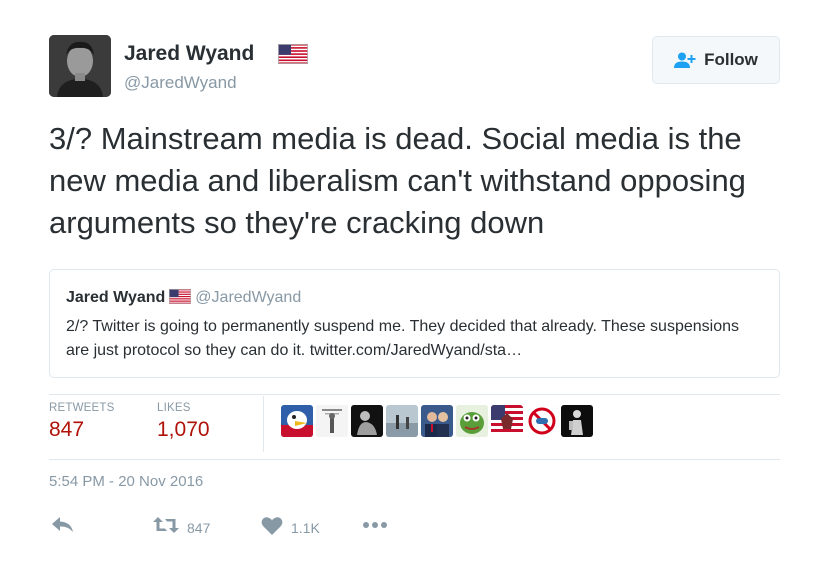 The width and height of the screenshot is (829, 570). What do you see at coordinates (180, 83) in the screenshot?
I see `author-handle: @JaredWyand` at bounding box center [180, 83].